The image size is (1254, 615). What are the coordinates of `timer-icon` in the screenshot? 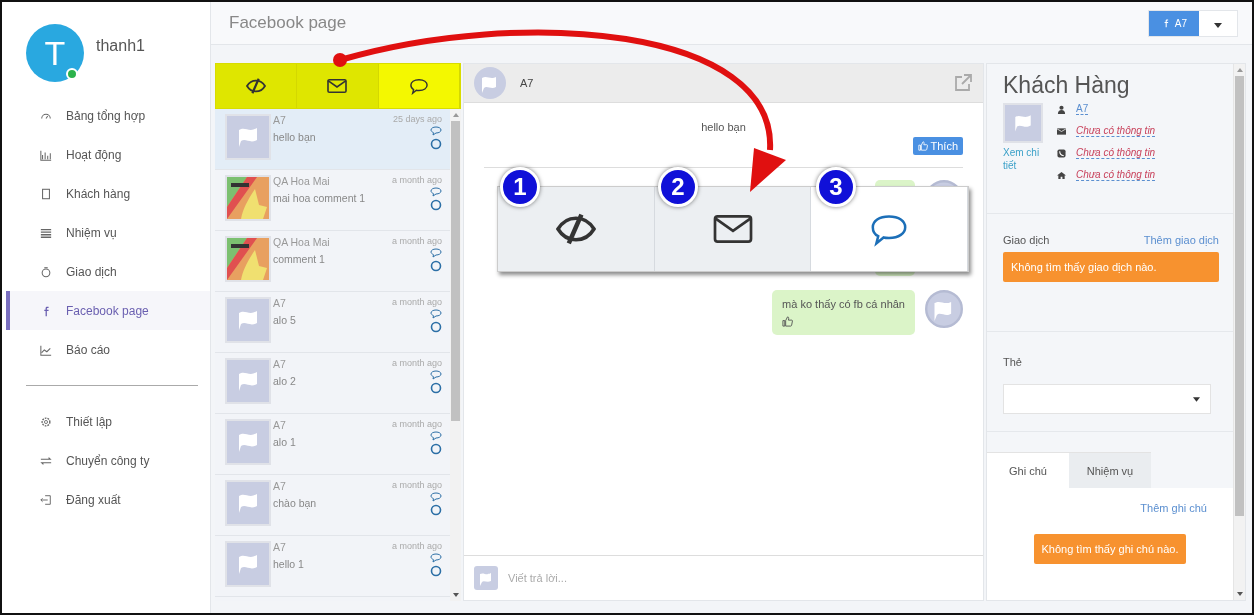 It's located at (46, 271).